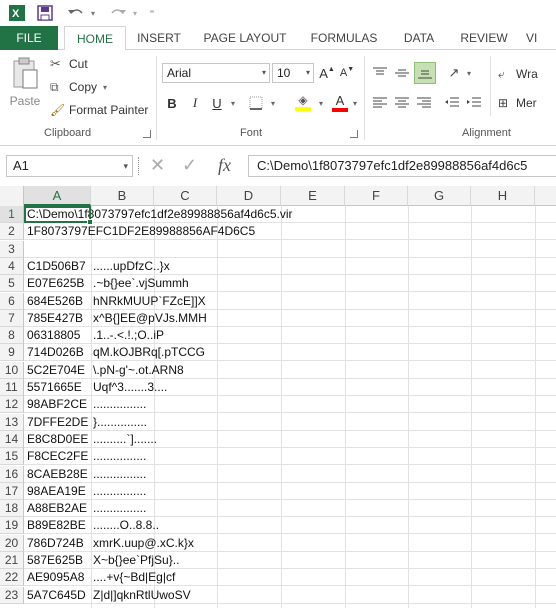 Image resolution: width=556 pixels, height=608 pixels. What do you see at coordinates (189, 165) in the screenshot?
I see `enter-icon: ✓` at bounding box center [189, 165].